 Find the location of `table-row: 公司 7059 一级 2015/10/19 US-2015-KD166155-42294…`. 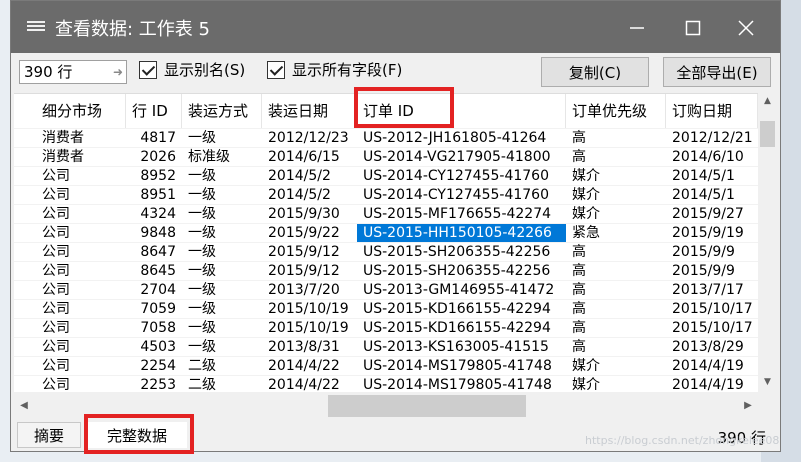

table-row: 公司 7059 一级 2015/10/19 US-2015-KD166155-42294… is located at coordinates (386, 308).